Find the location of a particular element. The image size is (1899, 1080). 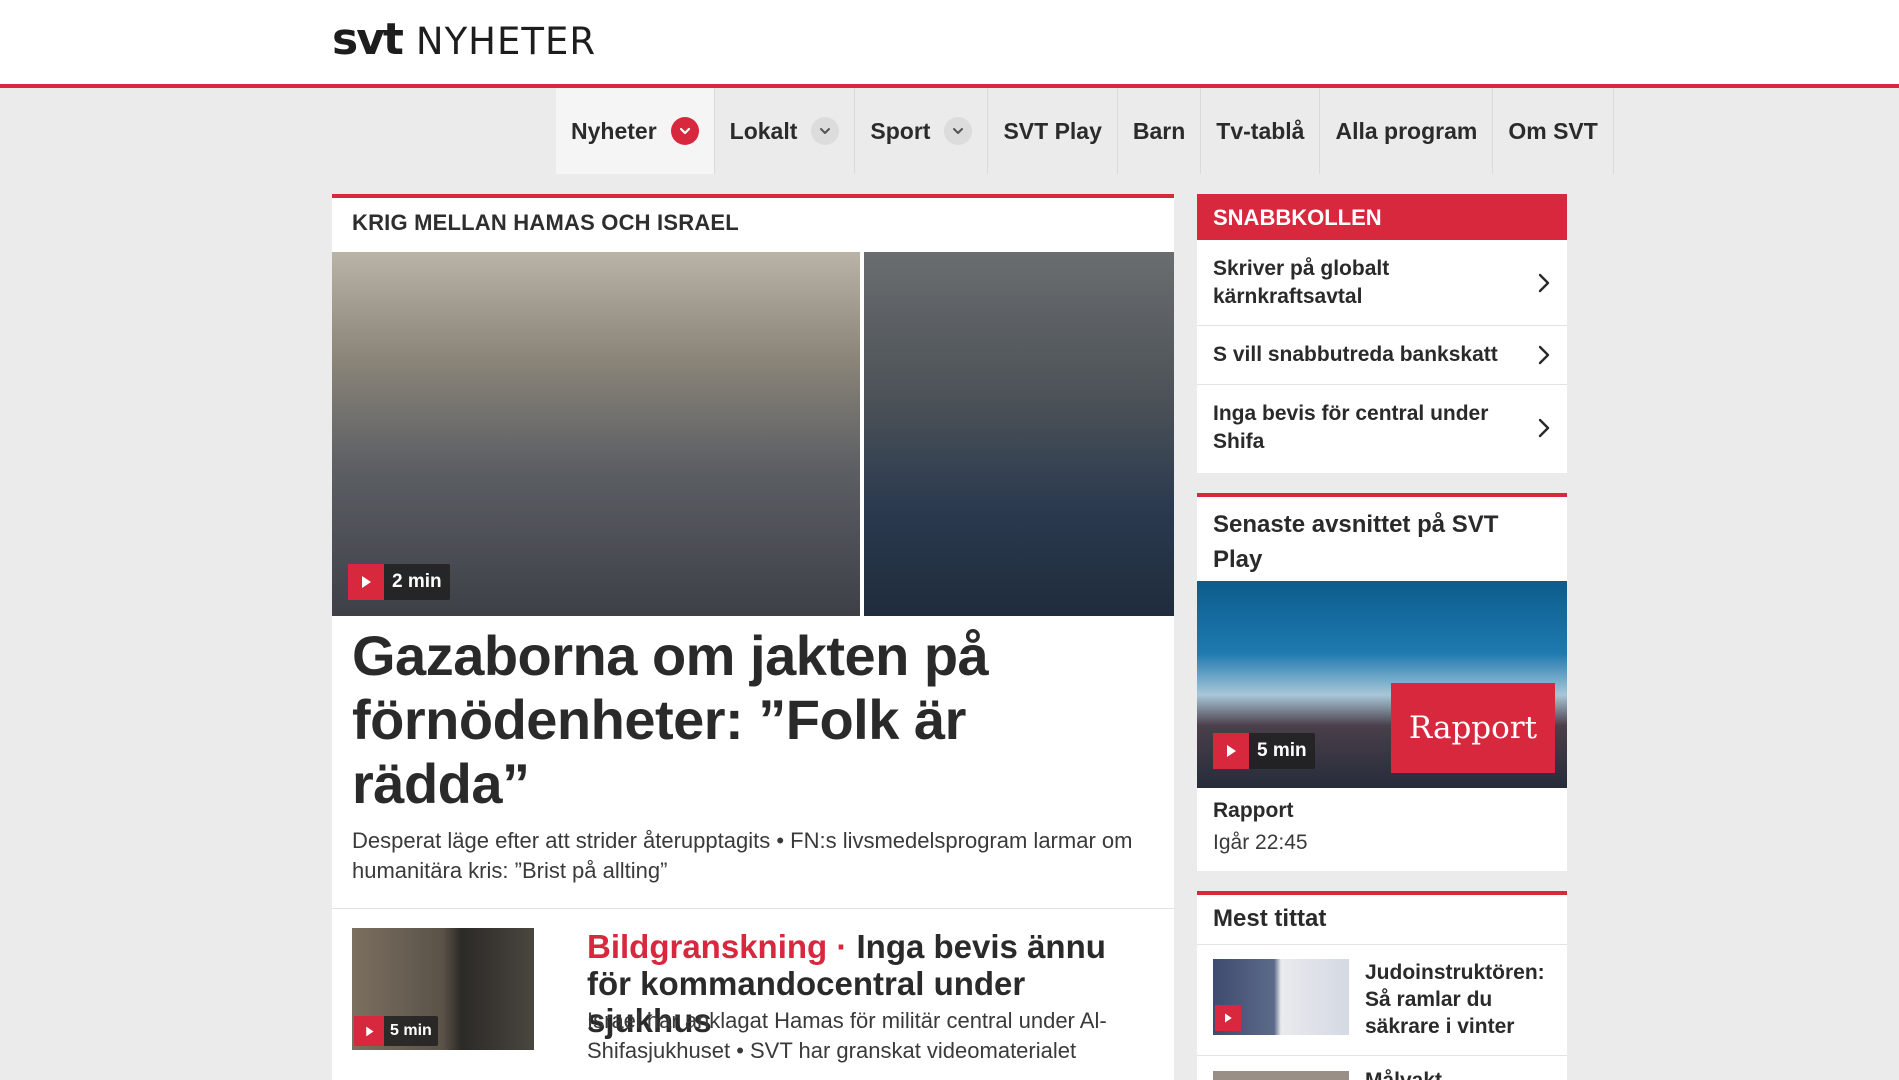

rapport-video-thumbnail: Rapport 5 min is located at coordinates (1382, 684).